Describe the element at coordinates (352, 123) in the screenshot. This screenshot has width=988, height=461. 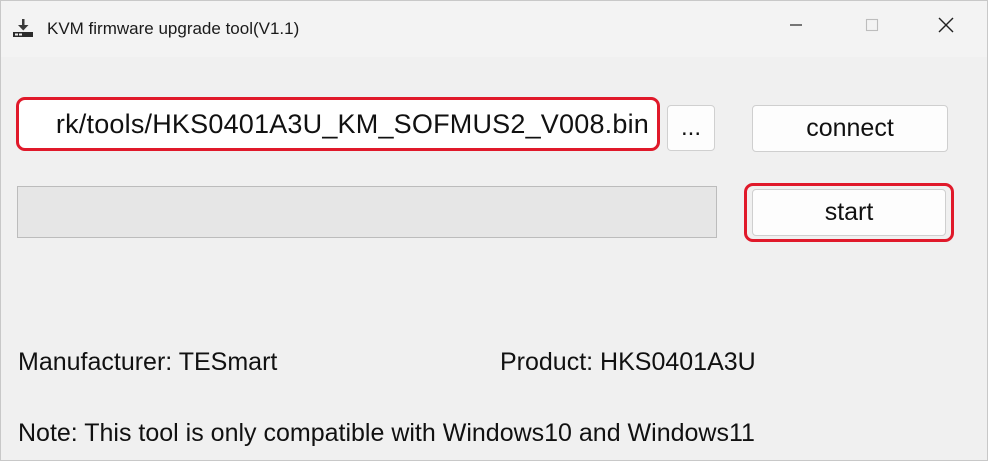
I see `firmware-path-value: rk/tools/HKS0401A3U_KM_SOFMUS2_V008.bin` at that location.